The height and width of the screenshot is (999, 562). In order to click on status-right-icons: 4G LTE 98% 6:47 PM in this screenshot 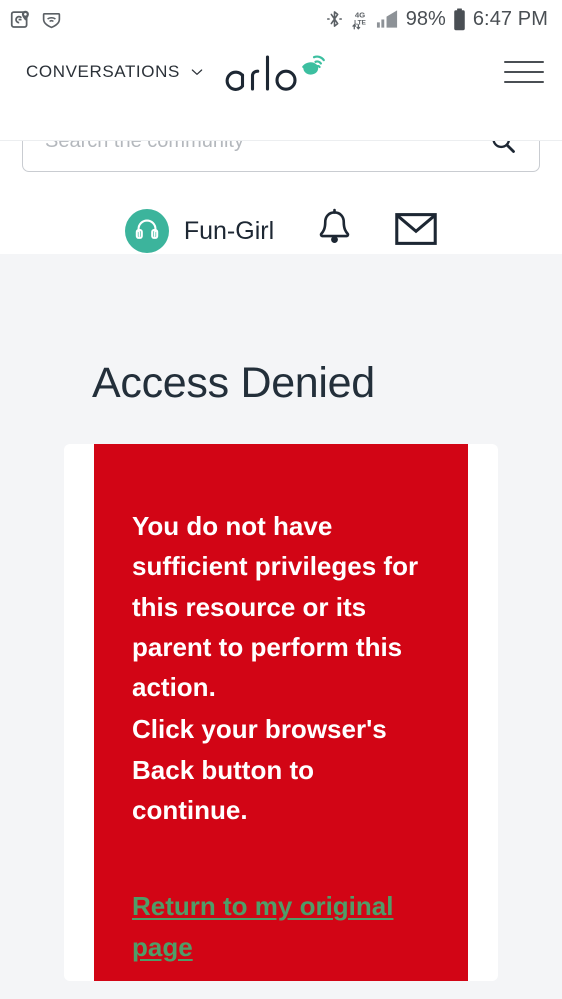, I will do `click(436, 19)`.